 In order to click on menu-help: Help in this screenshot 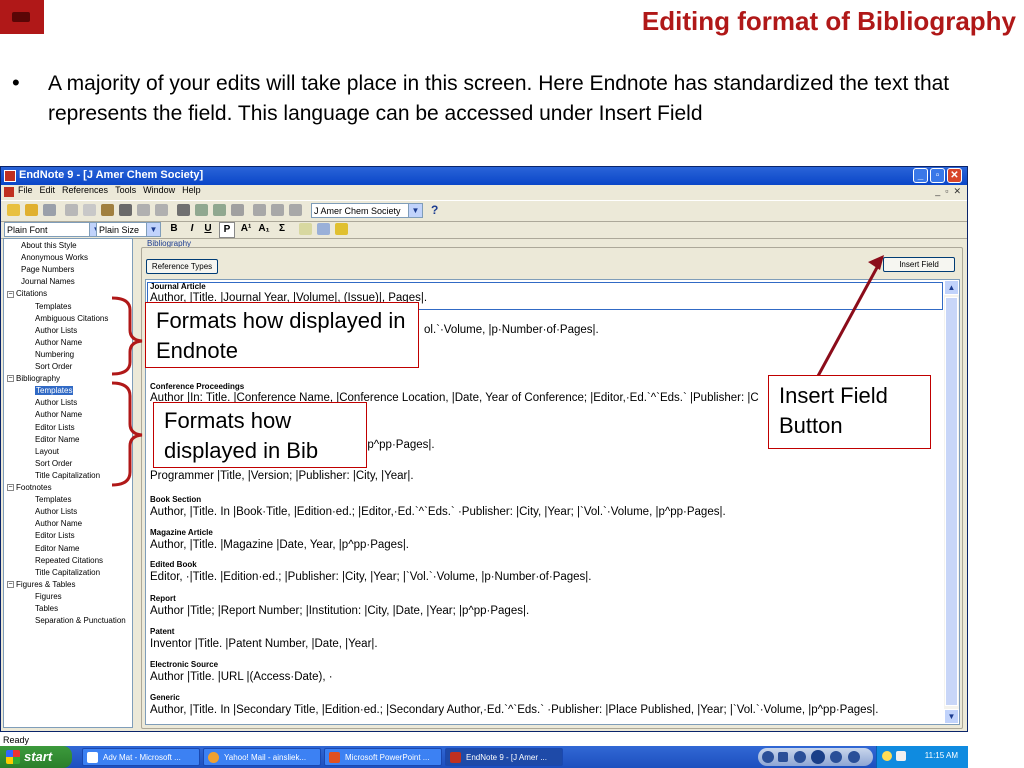, I will do `click(191, 190)`.